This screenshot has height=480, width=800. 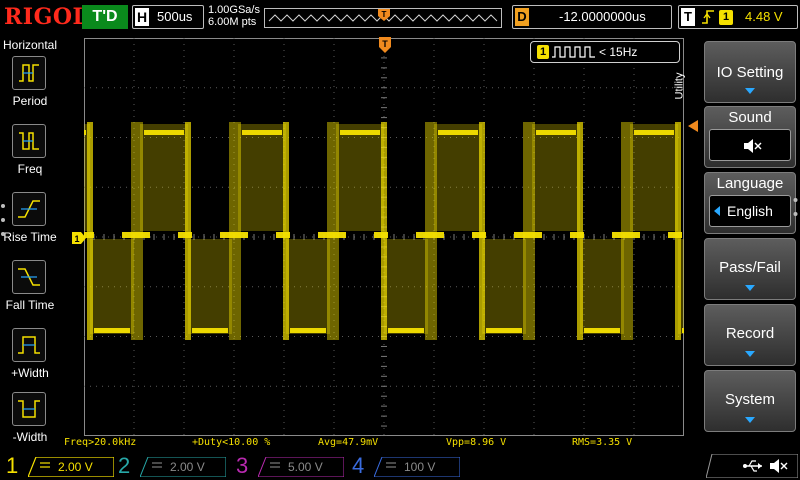 I want to click on system-button: System, so click(x=750, y=401).